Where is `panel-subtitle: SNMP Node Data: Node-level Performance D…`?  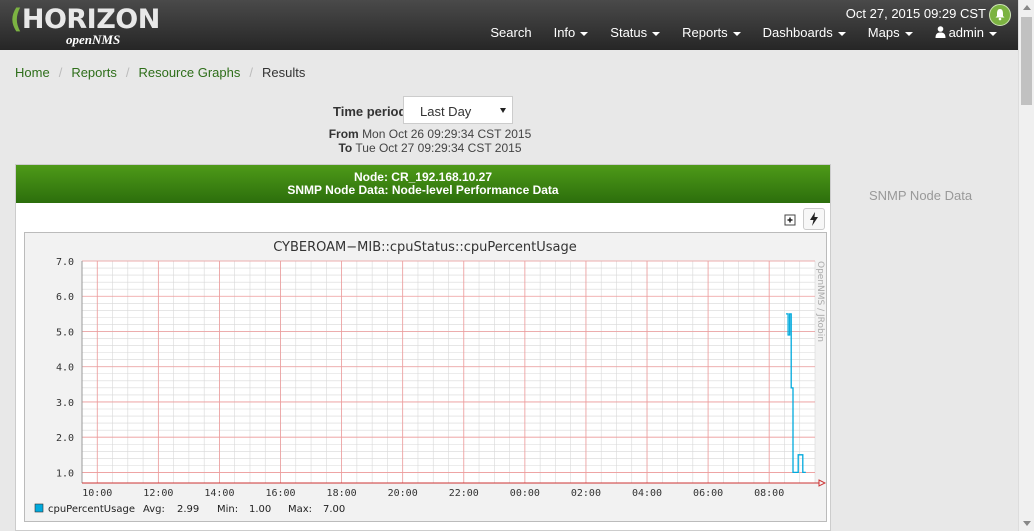 panel-subtitle: SNMP Node Data: Node-level Performance D… is located at coordinates (423, 190).